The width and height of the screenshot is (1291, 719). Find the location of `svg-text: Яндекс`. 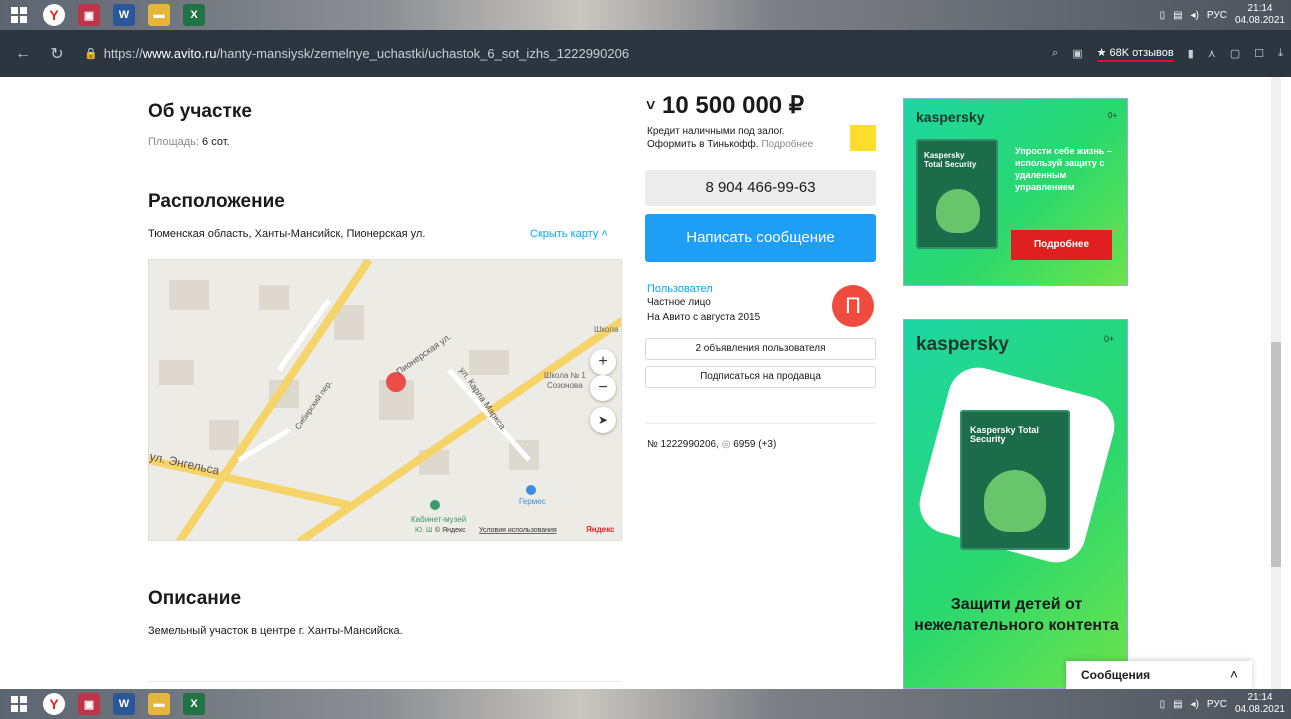

svg-text: Яндекс is located at coordinates (600, 529).